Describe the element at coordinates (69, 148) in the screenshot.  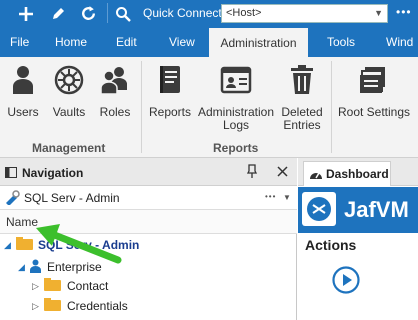
I see `management-group-label: Management` at that location.